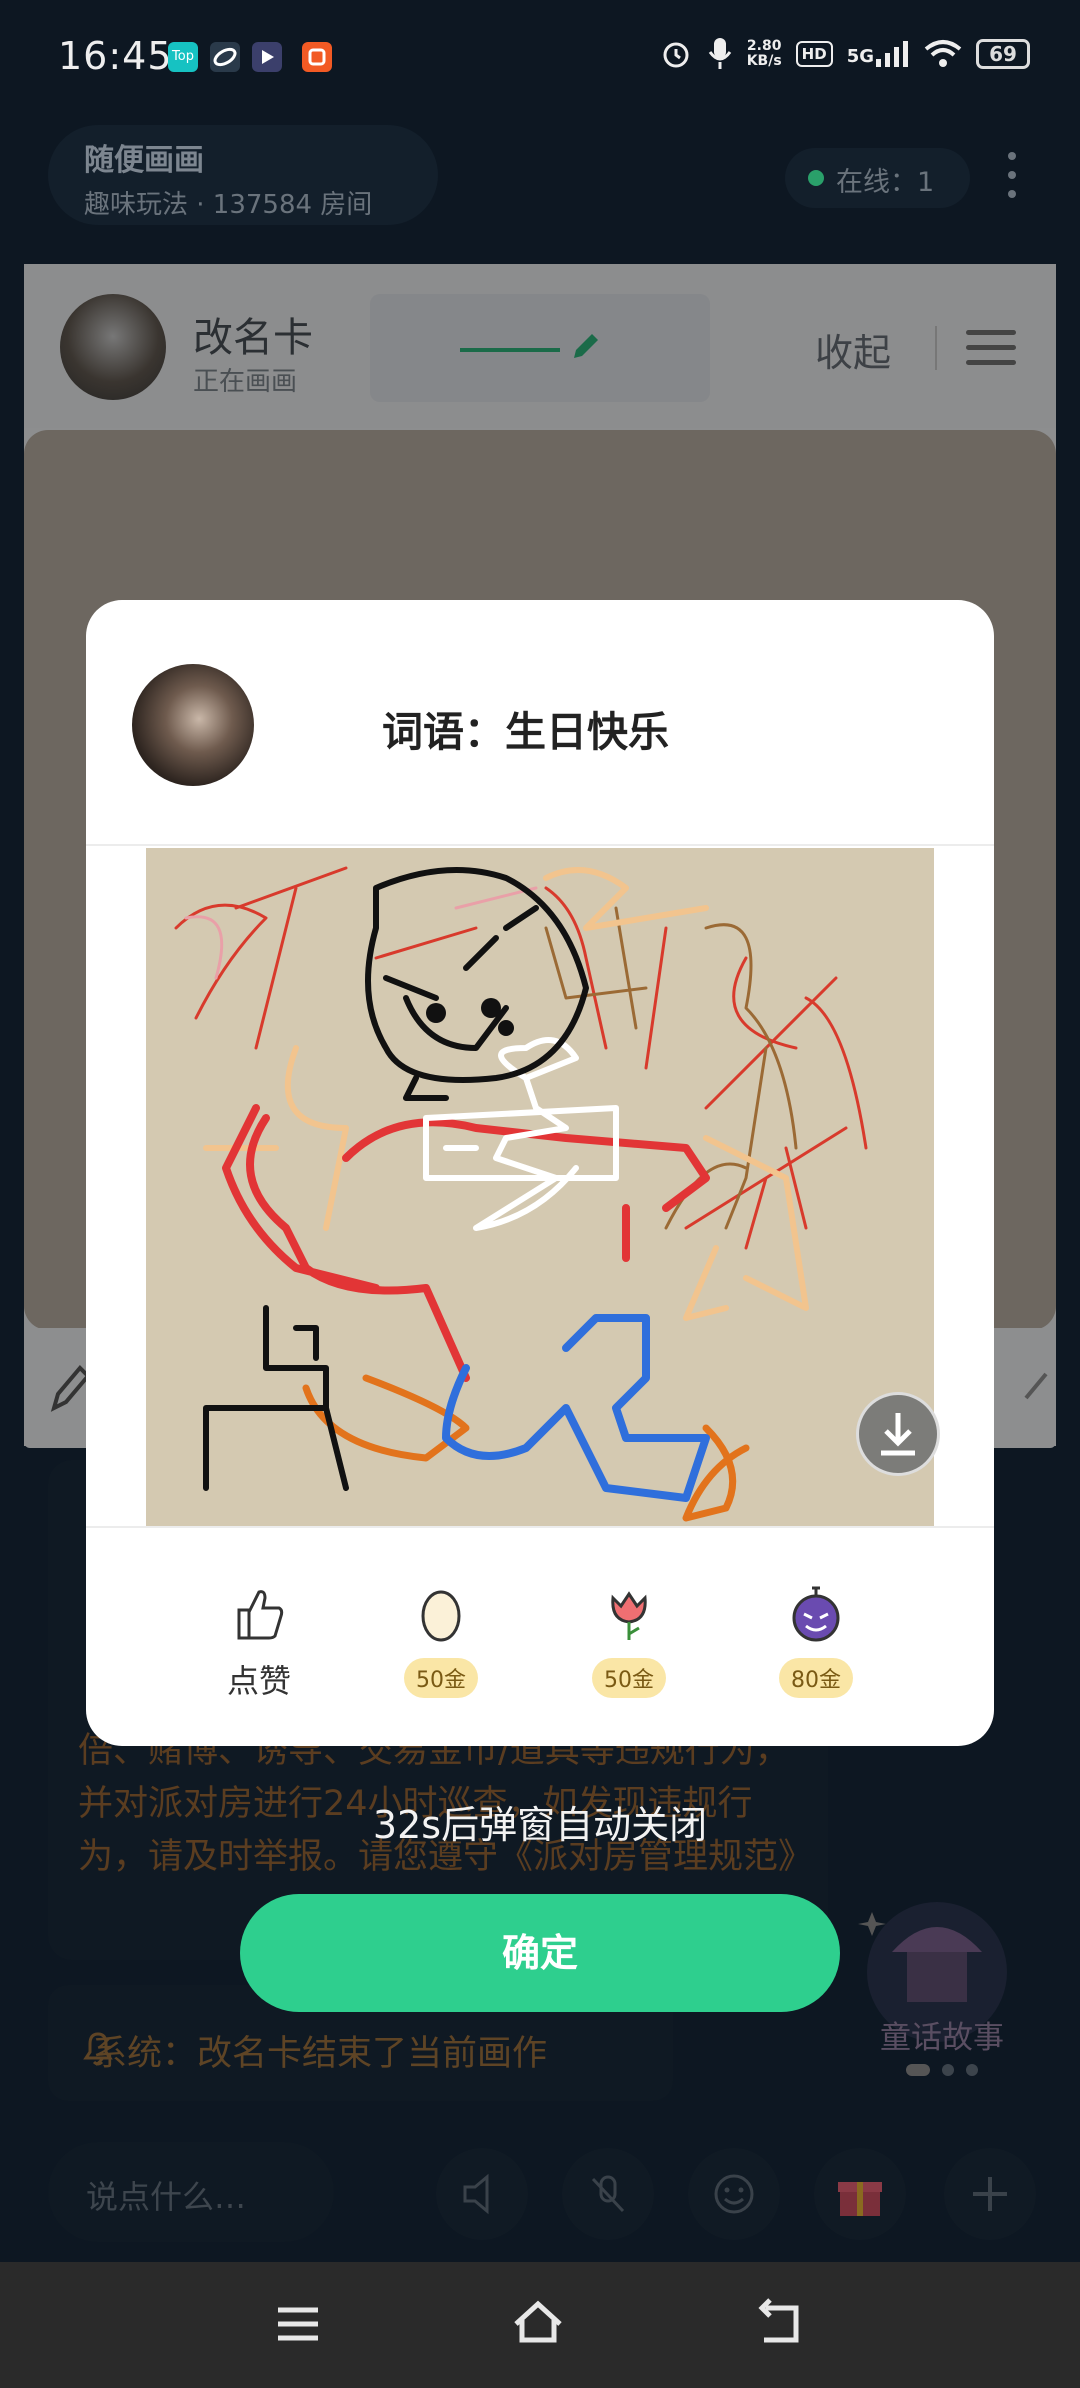 The height and width of the screenshot is (2388, 1080). I want to click on like-button: 点赞, so click(259, 1643).